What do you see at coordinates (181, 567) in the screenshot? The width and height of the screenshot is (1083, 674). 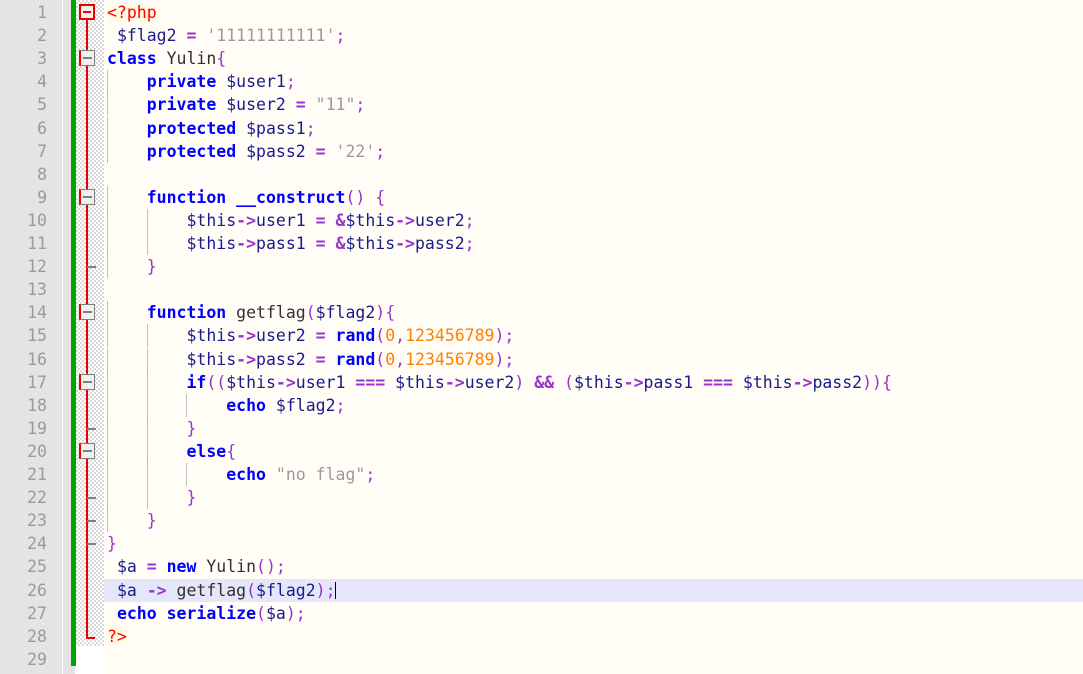 I see `code-token: new` at bounding box center [181, 567].